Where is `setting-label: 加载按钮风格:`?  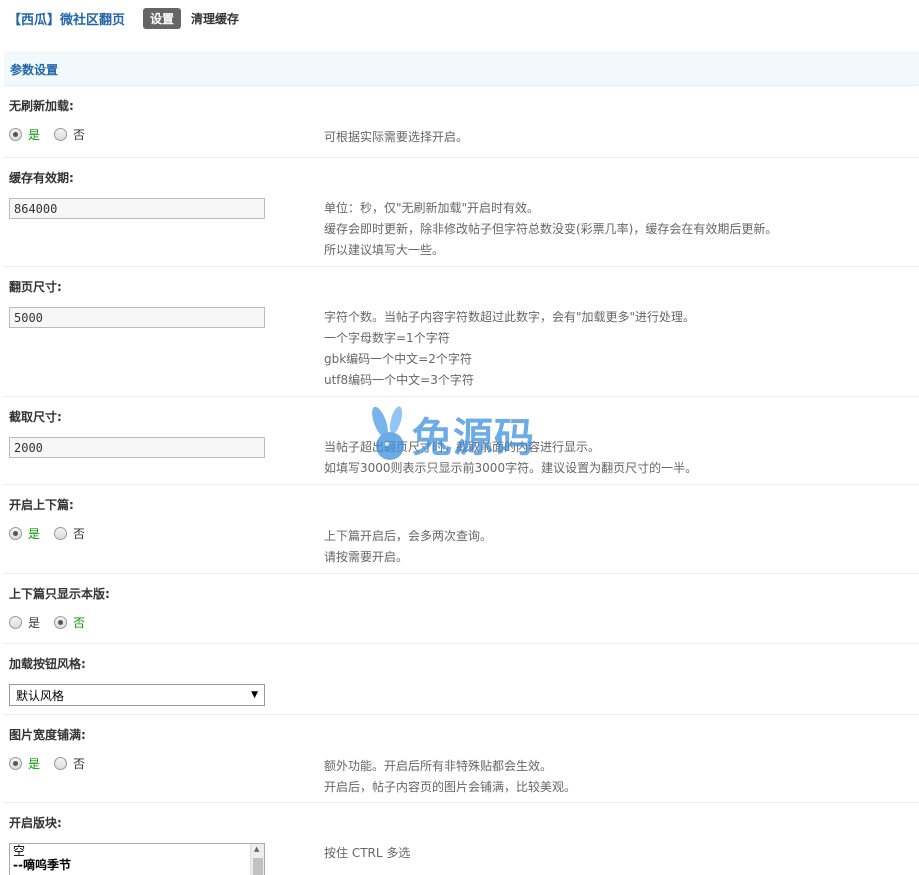 setting-label: 加载按钮风格: is located at coordinates (47, 664).